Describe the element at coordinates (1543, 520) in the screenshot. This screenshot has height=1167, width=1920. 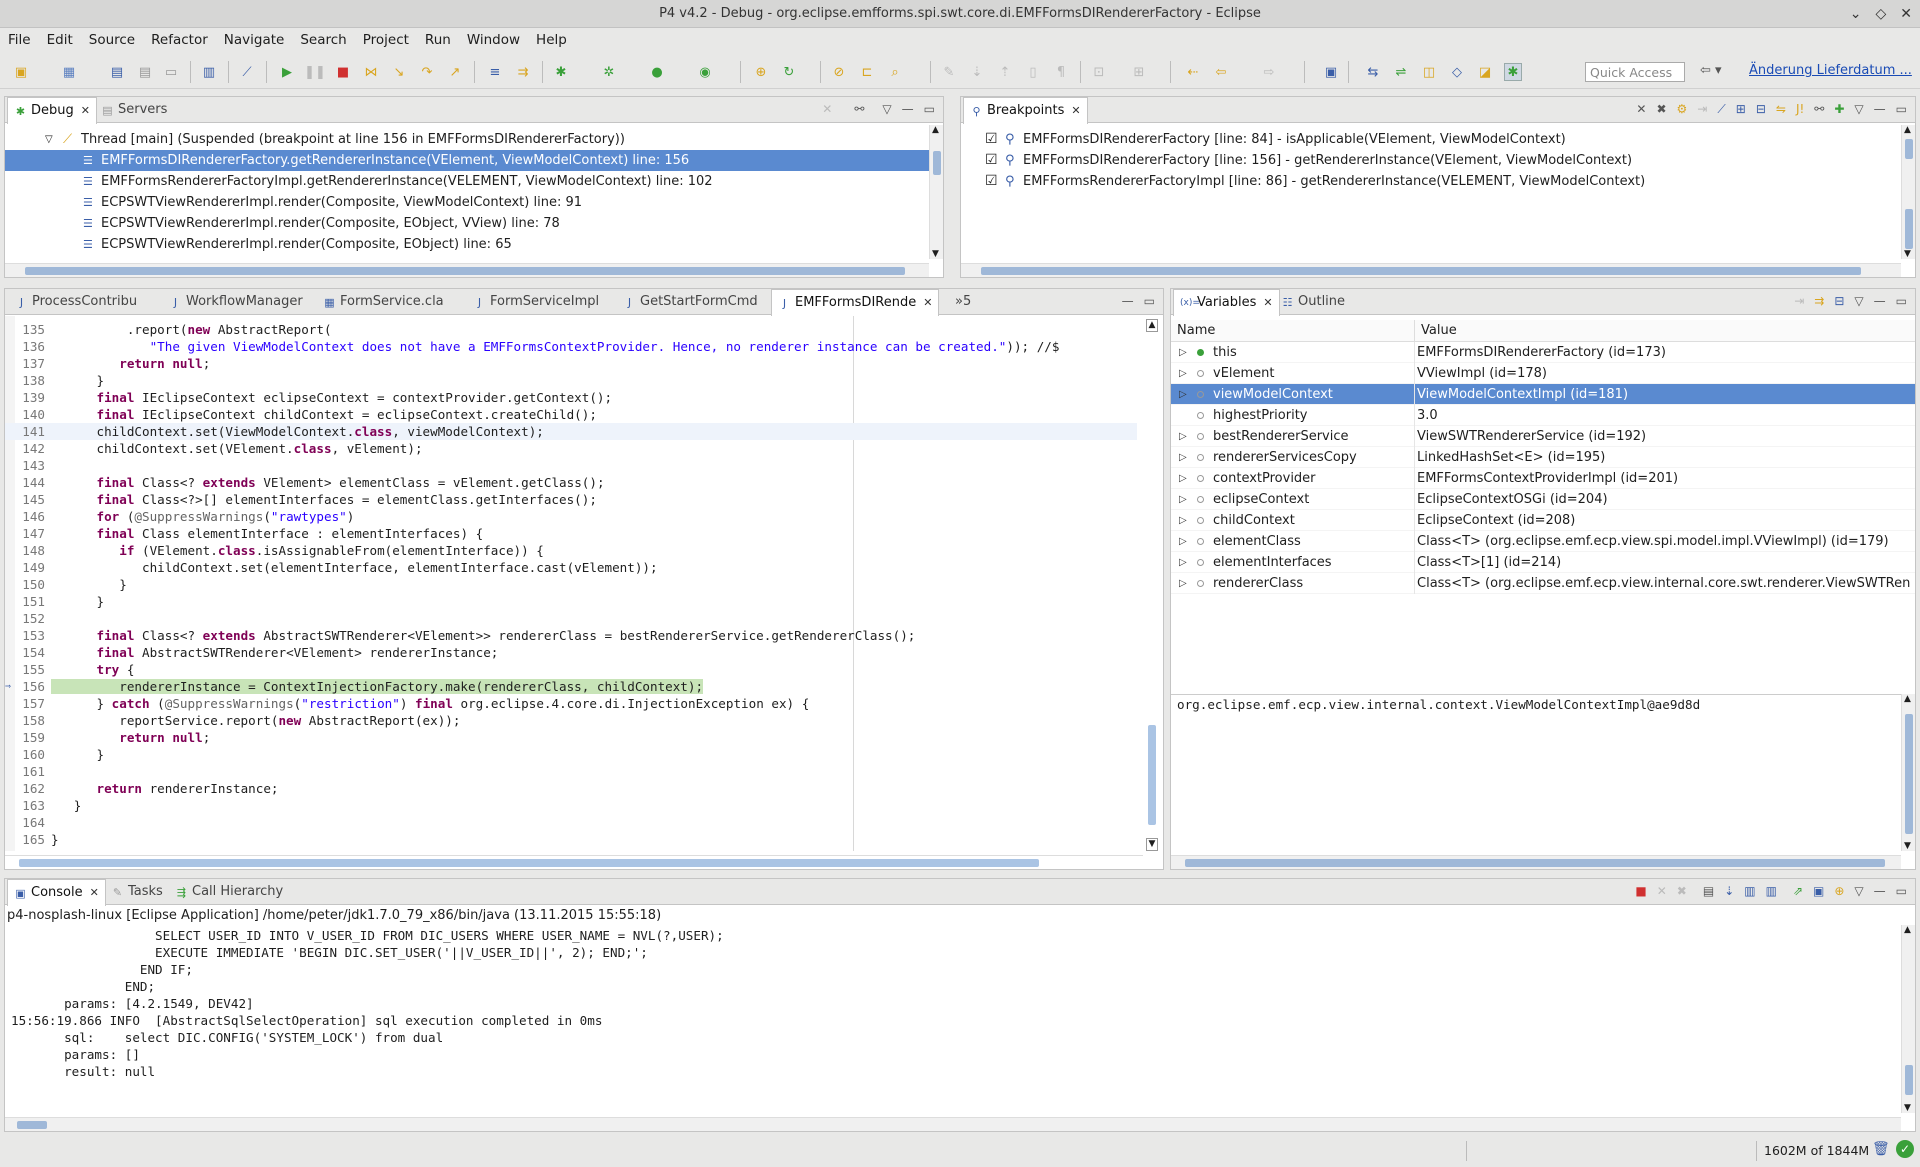
I see `variable-row: ▷ childContext EclipseContext (id=208)` at that location.